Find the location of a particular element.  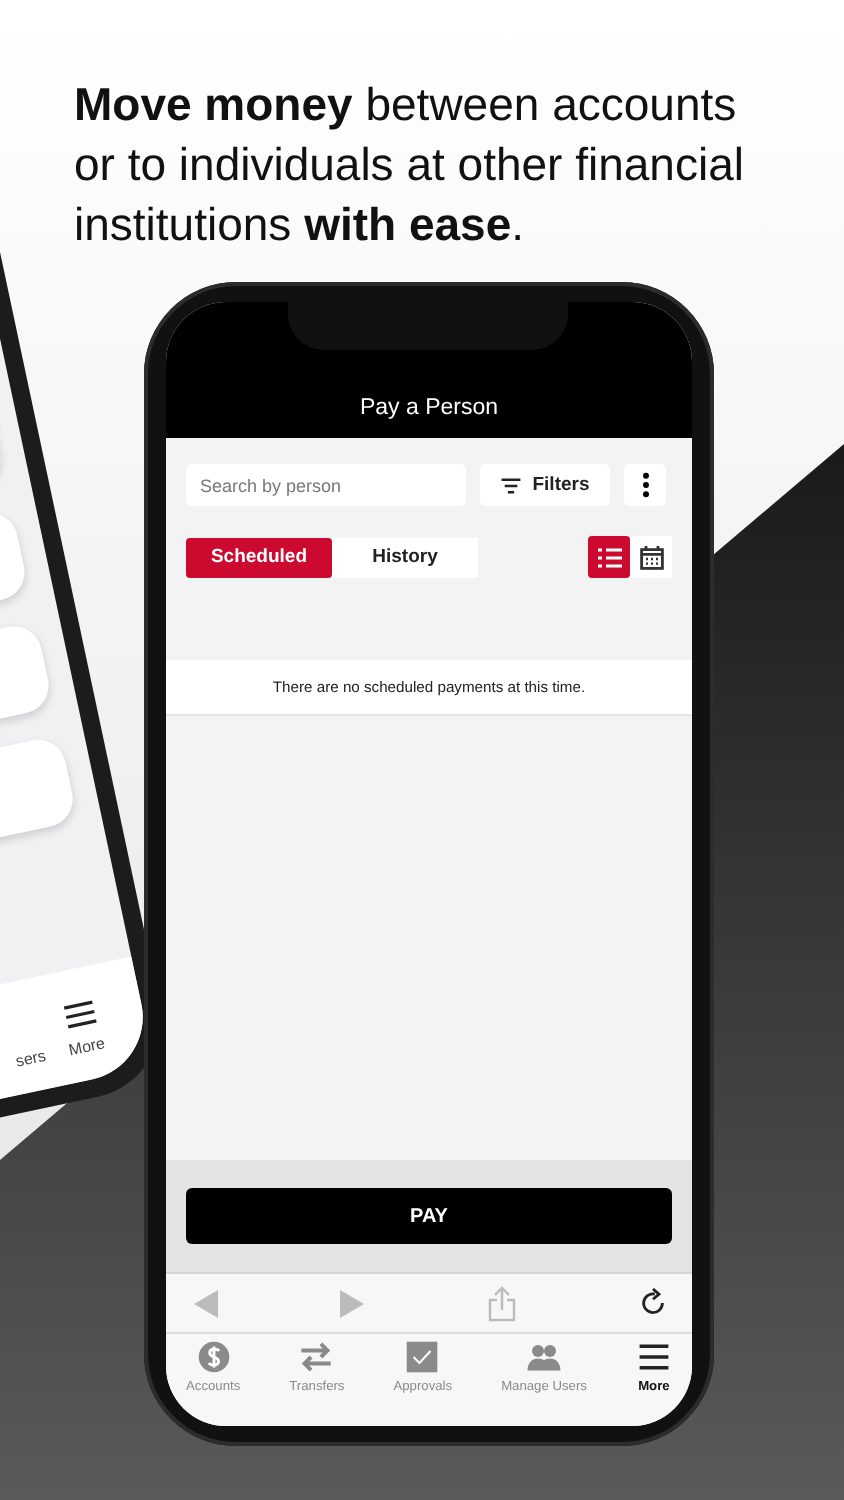

more-options-button is located at coordinates (645, 485).